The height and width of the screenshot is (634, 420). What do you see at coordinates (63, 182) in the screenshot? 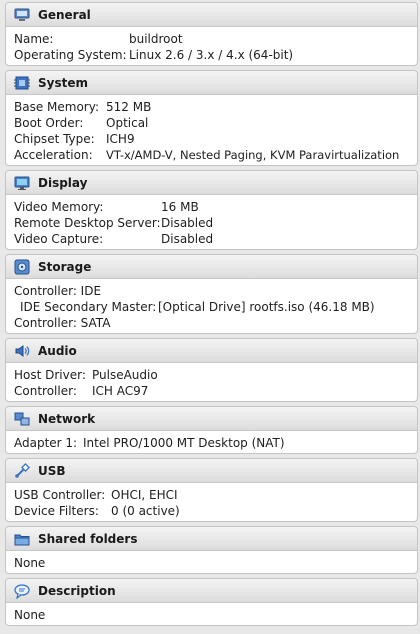
I see `display-section-title: Display` at bounding box center [63, 182].